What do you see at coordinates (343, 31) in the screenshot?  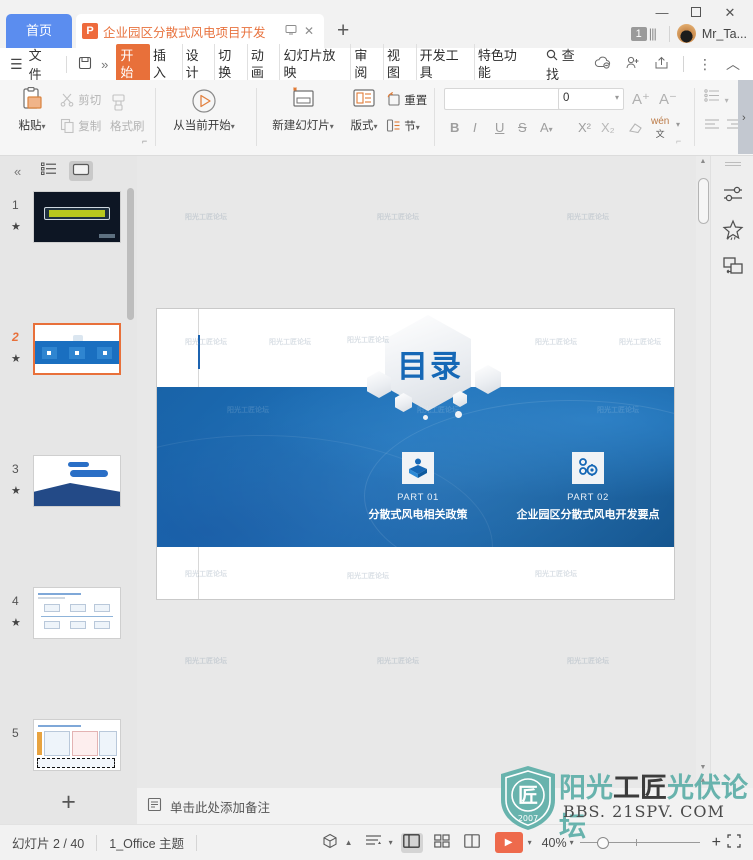 I see `new-tab-button: +` at bounding box center [343, 31].